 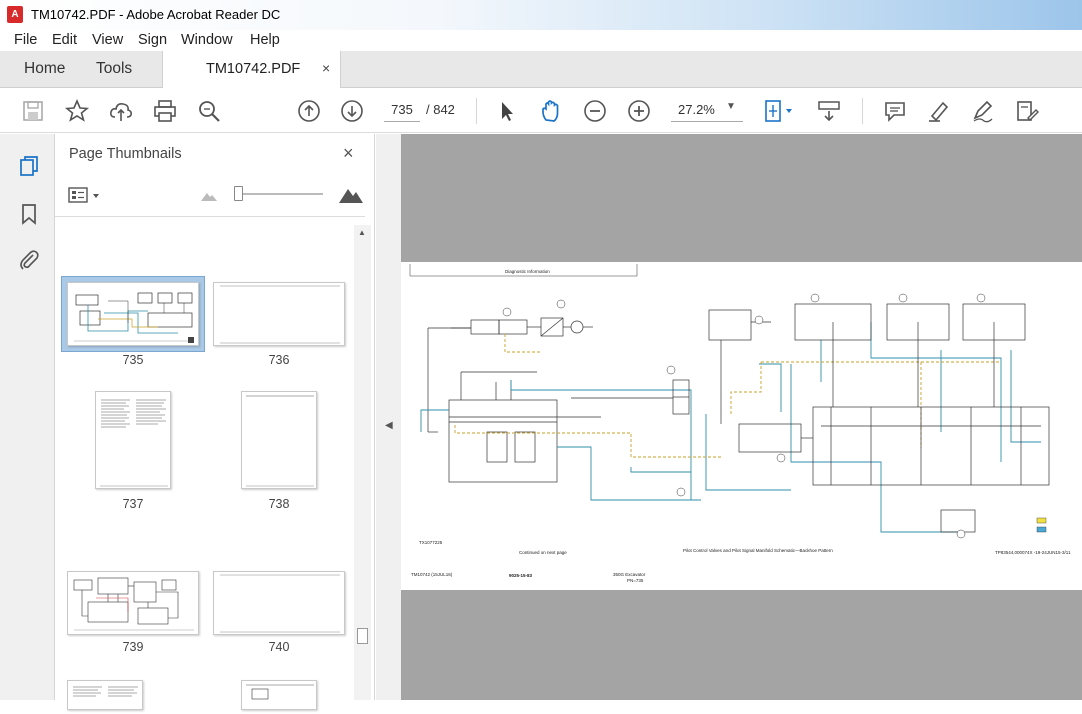 What do you see at coordinates (362, 636) in the screenshot?
I see `scrollbar-thumb` at bounding box center [362, 636].